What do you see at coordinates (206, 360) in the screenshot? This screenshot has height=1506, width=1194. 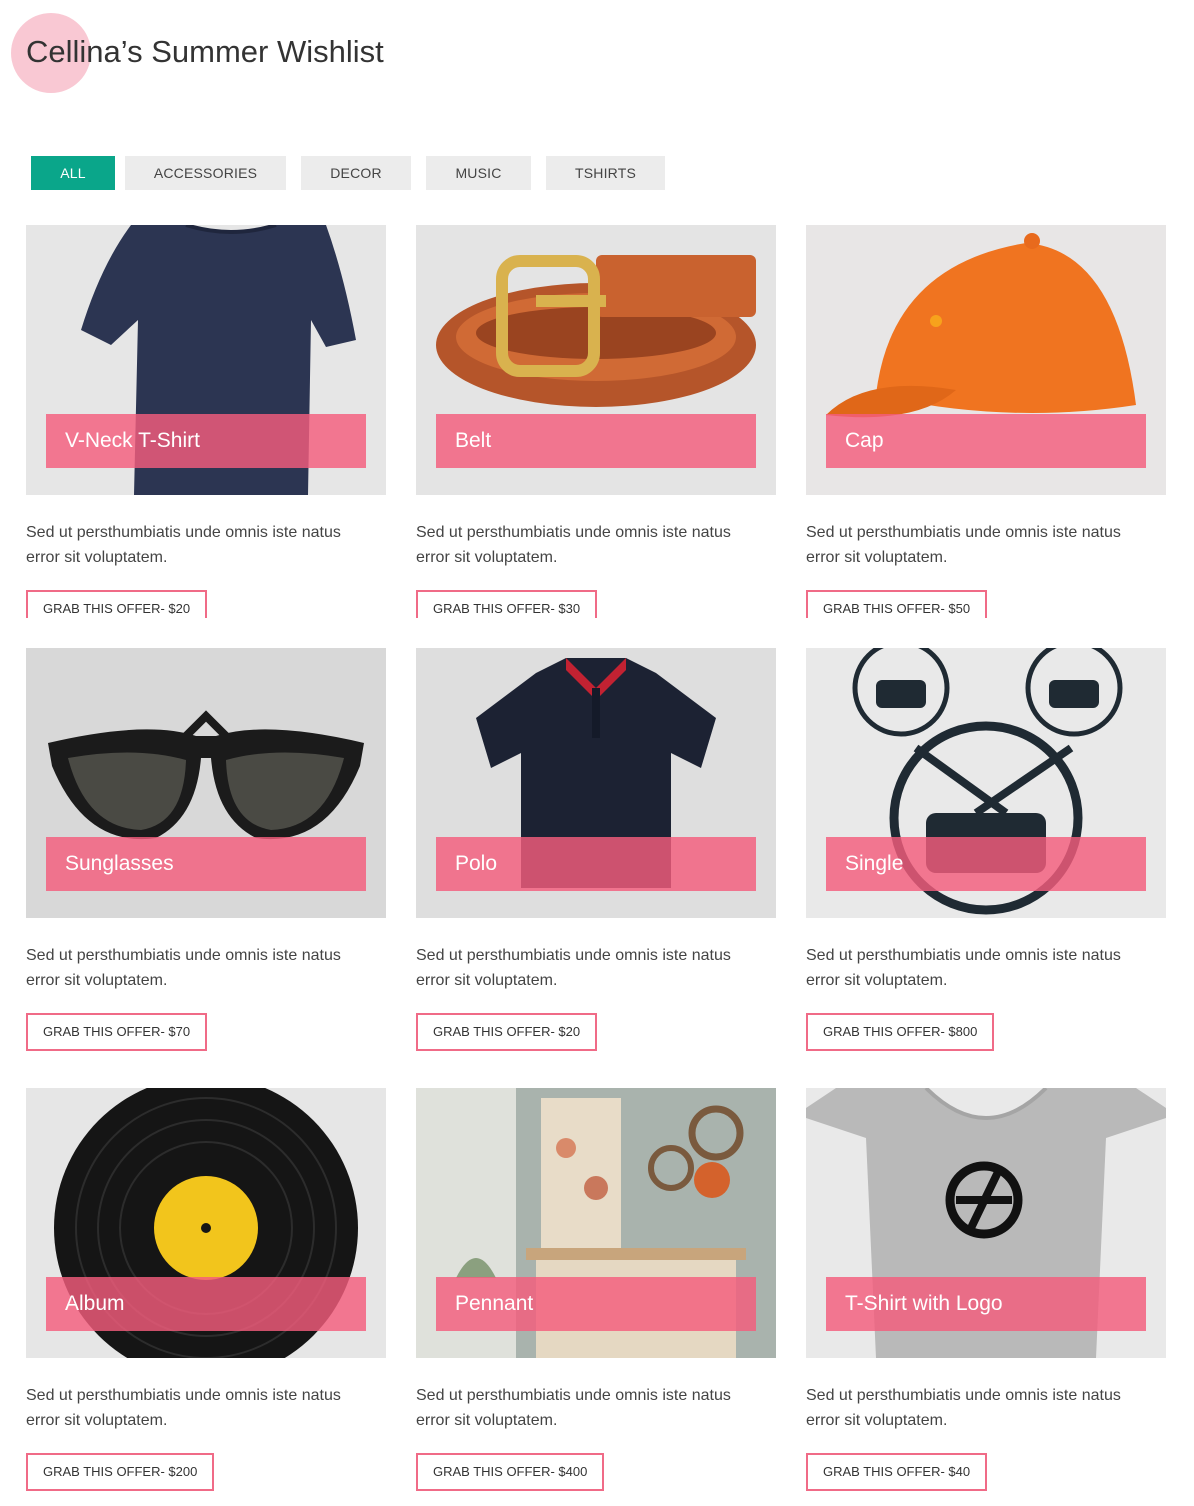 I see `product-image: V-Neck T-Shirt` at bounding box center [206, 360].